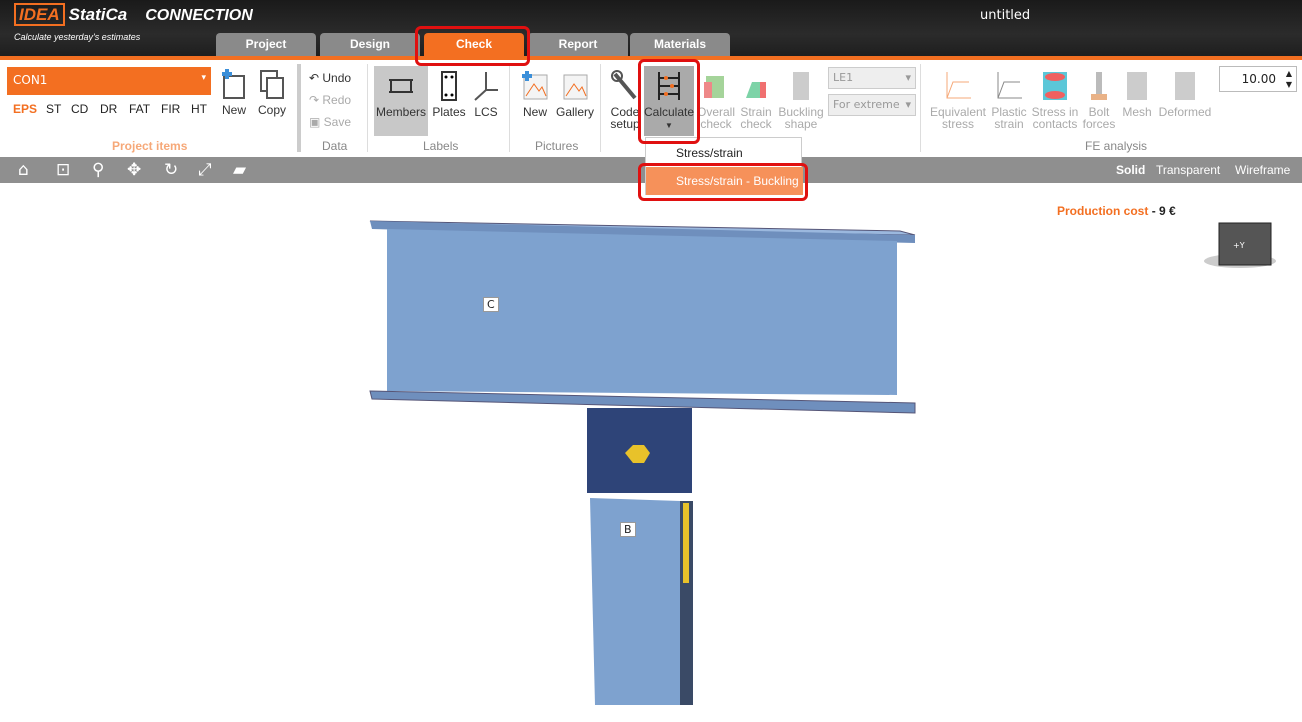 The image size is (1302, 722). What do you see at coordinates (316, 122) in the screenshot?
I see `save-icon: ▣` at bounding box center [316, 122].